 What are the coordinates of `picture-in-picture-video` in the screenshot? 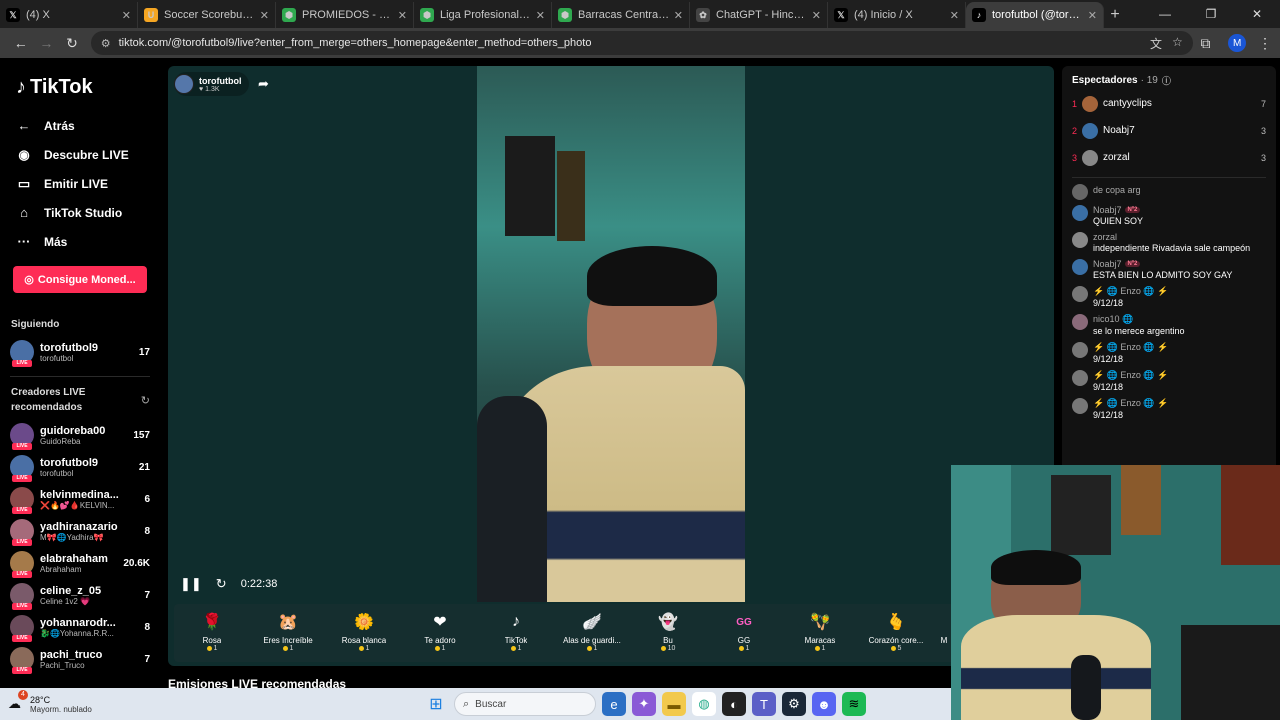 It's located at (1115, 592).